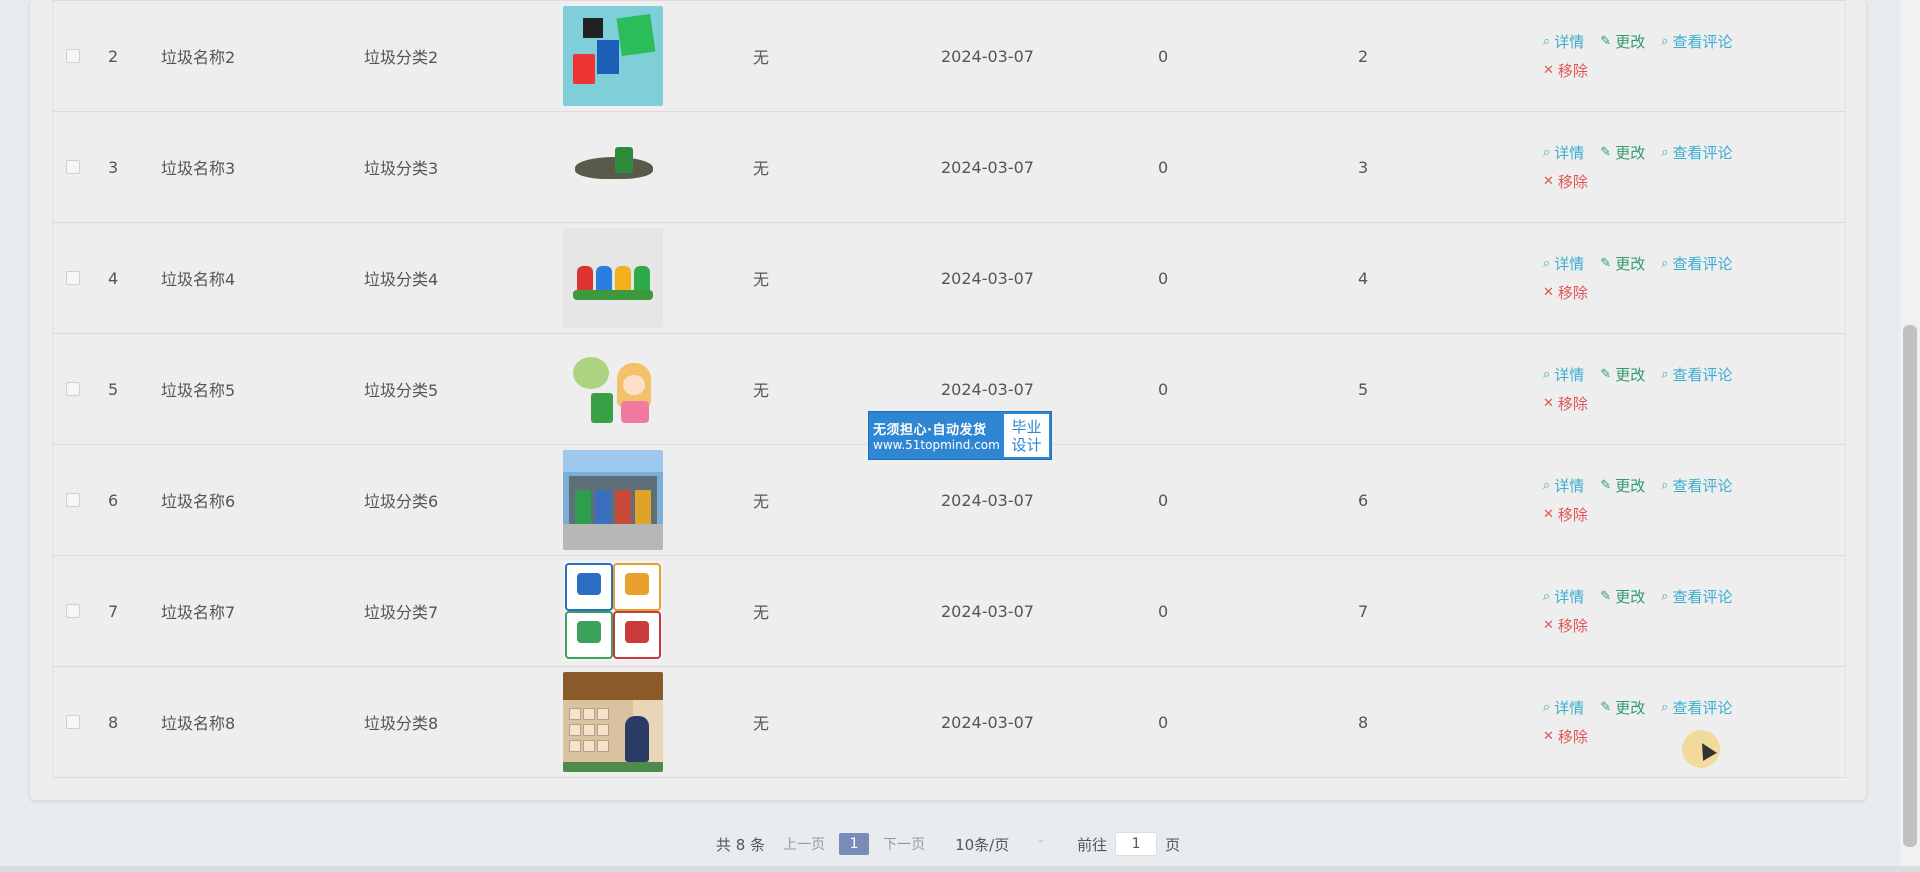 The height and width of the screenshot is (872, 1920). Describe the element at coordinates (960, 869) in the screenshot. I see `bottom-edge` at that location.